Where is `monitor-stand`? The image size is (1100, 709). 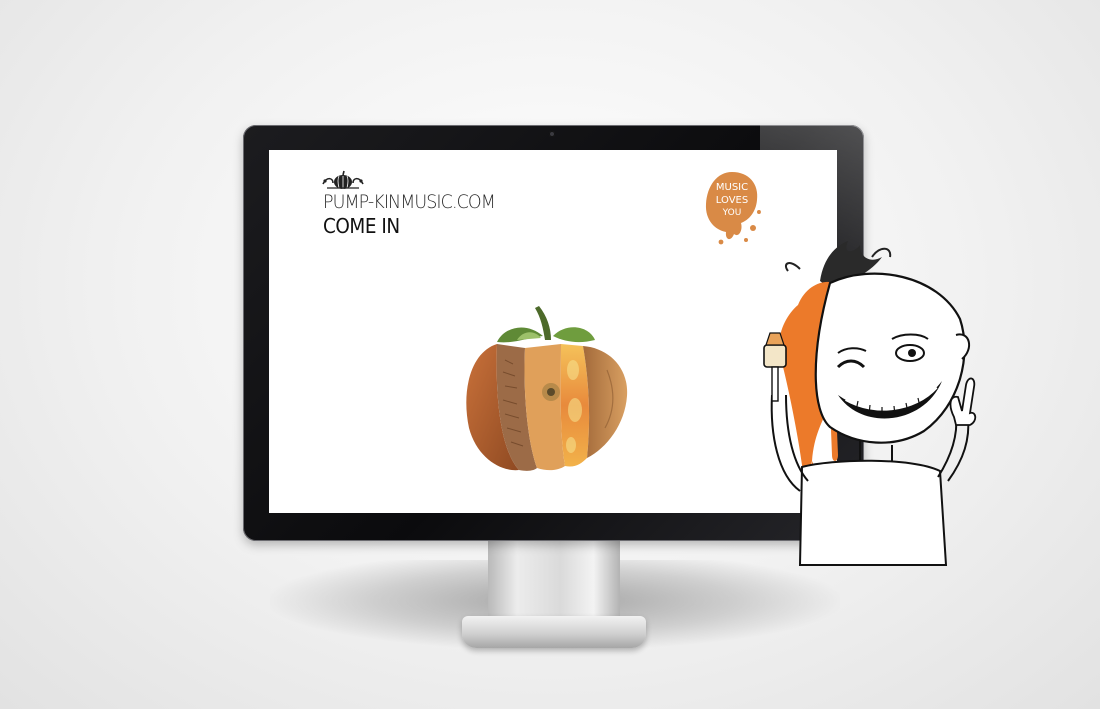
monitor-stand is located at coordinates (554, 581).